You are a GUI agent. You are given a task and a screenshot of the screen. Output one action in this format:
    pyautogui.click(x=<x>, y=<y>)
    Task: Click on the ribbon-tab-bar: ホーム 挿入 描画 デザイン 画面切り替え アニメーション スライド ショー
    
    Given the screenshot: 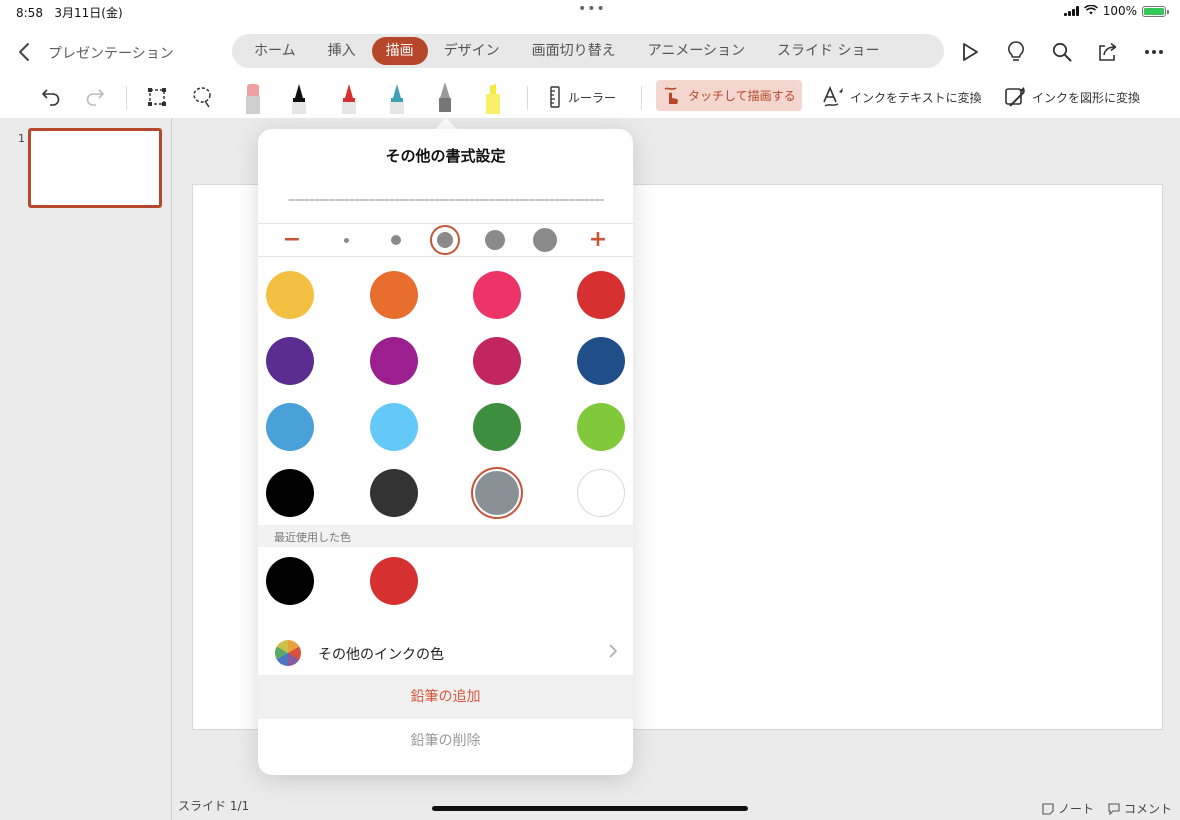 What is the action you would take?
    pyautogui.click(x=588, y=51)
    